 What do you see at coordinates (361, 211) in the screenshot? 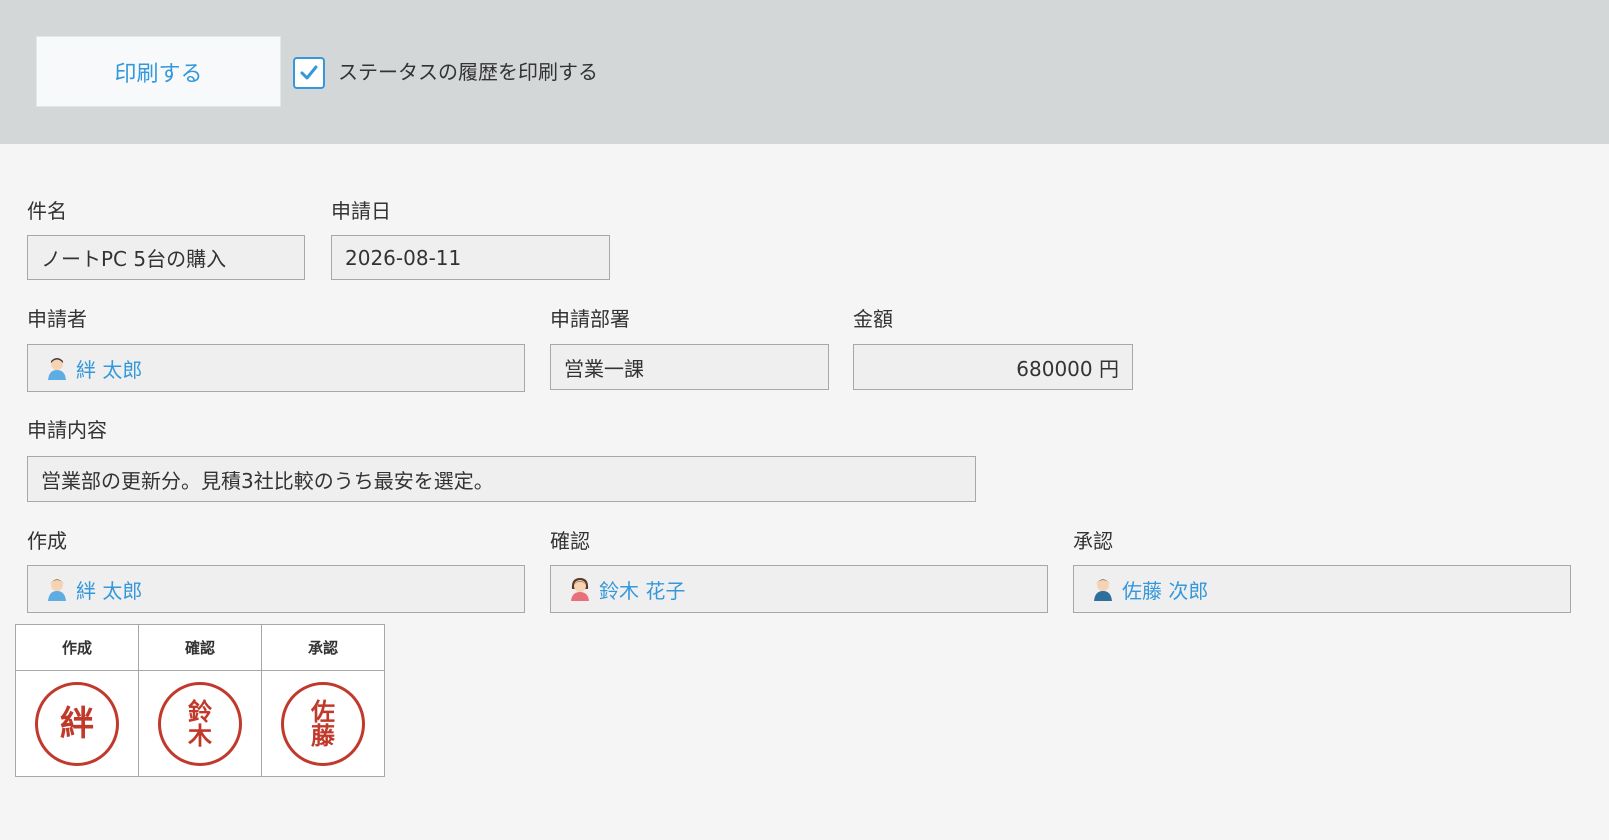
I see `apply-date-label: 申請日` at bounding box center [361, 211].